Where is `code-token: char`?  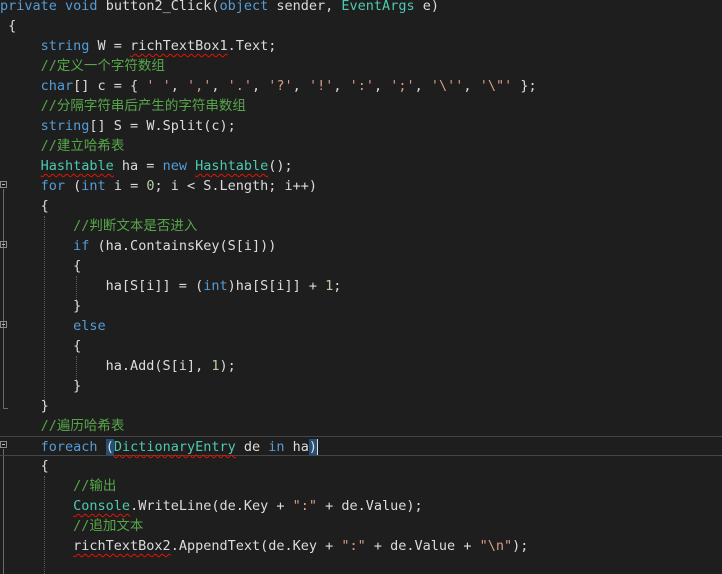
code-token: char is located at coordinates (57, 86).